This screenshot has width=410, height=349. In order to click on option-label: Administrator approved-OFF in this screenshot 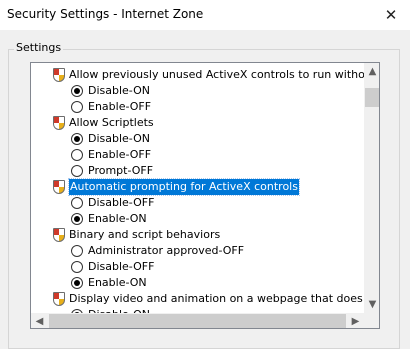, I will do `click(166, 250)`.